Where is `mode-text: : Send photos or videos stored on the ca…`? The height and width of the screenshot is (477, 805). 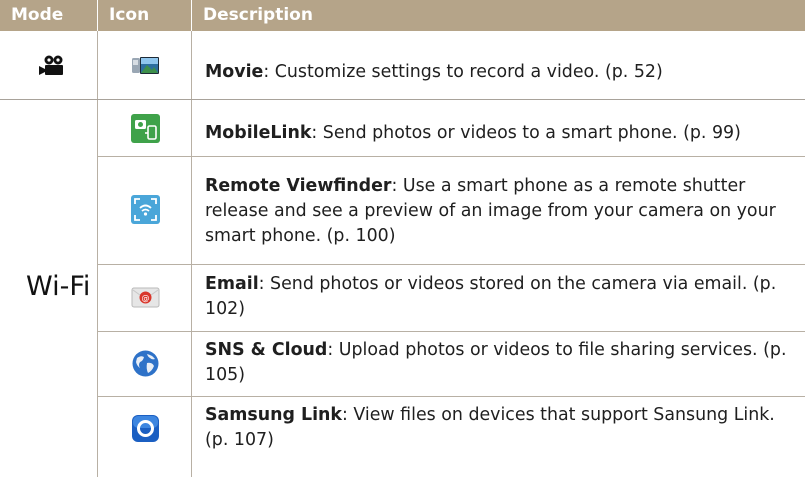 mode-text: : Send photos or videos stored on the ca… is located at coordinates (491, 296).